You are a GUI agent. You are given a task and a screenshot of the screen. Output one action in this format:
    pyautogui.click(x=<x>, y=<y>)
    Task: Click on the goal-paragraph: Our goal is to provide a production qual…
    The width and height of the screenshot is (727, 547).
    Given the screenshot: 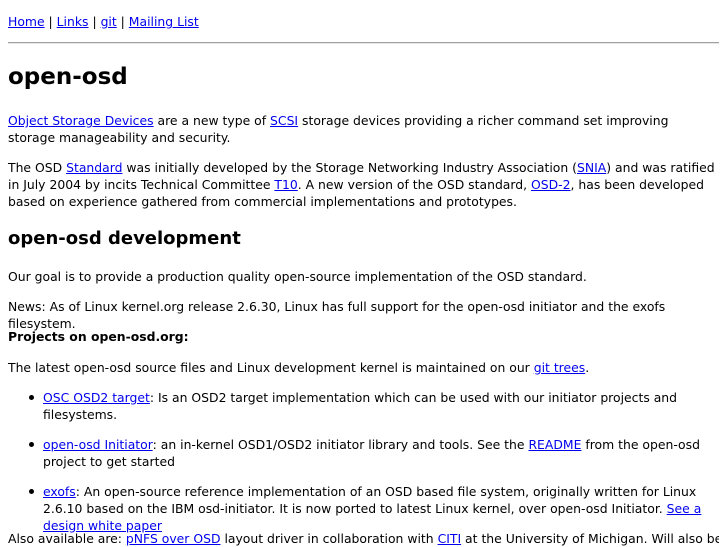 What is the action you would take?
    pyautogui.click(x=297, y=276)
    